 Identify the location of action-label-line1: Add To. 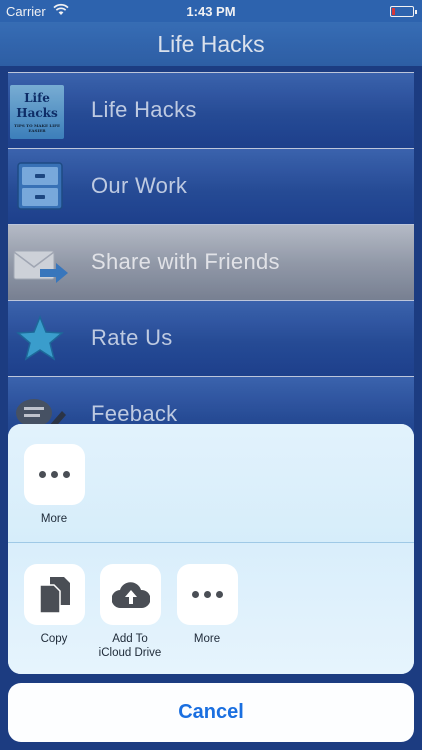
(130, 639).